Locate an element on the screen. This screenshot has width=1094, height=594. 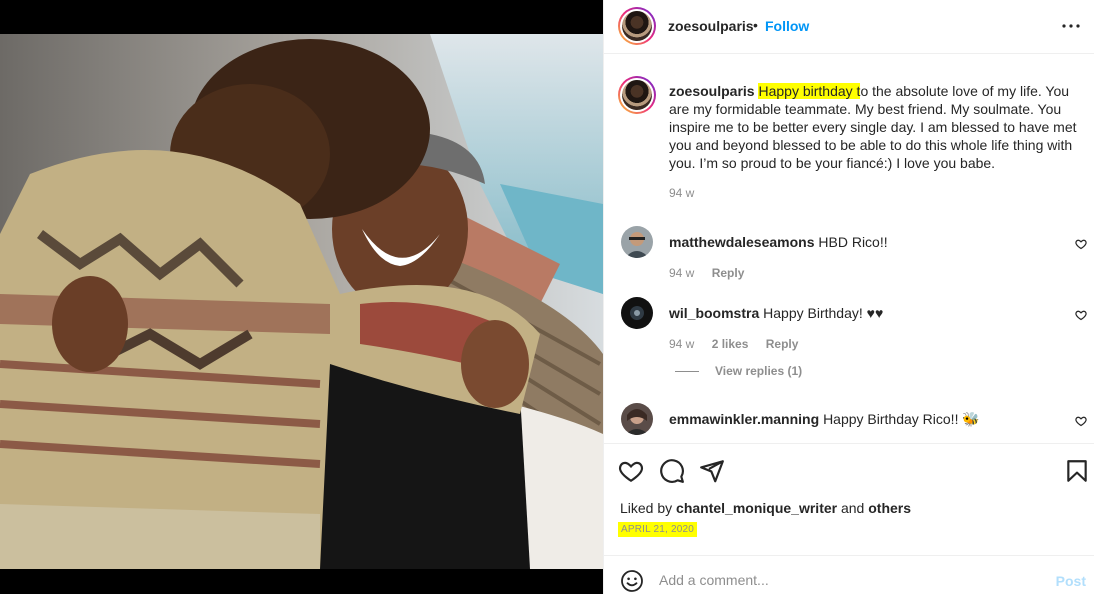
liked-by-others: others is located at coordinates (889, 508).